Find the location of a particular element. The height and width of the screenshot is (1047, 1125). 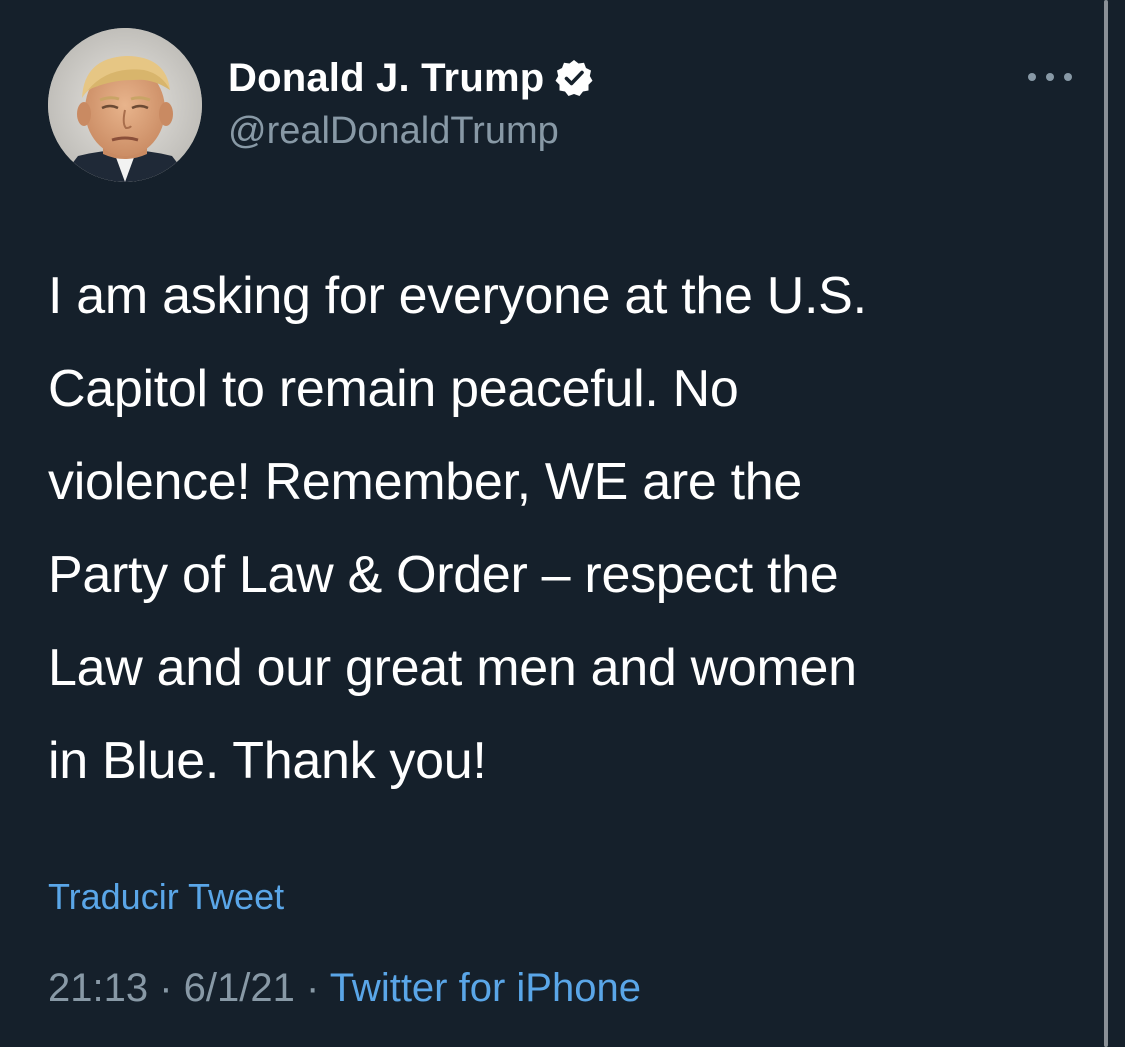

tweet-date: 6/1/21 is located at coordinates (239, 988).